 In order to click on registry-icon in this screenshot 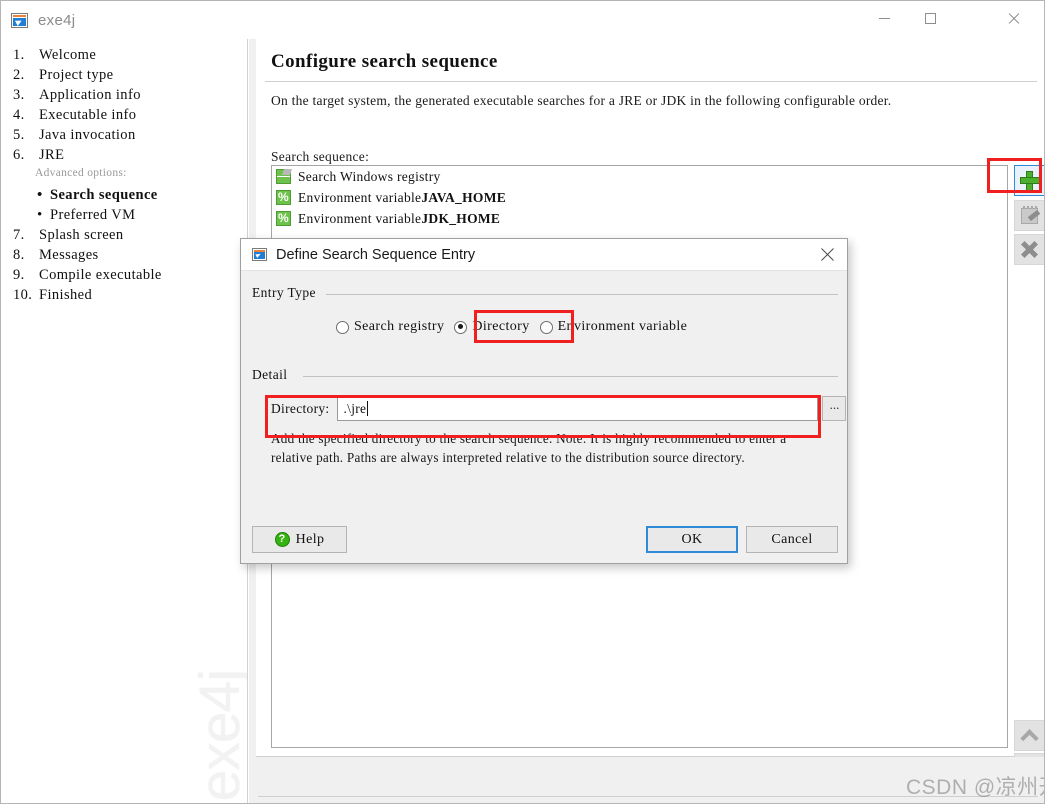, I will do `click(283, 176)`.